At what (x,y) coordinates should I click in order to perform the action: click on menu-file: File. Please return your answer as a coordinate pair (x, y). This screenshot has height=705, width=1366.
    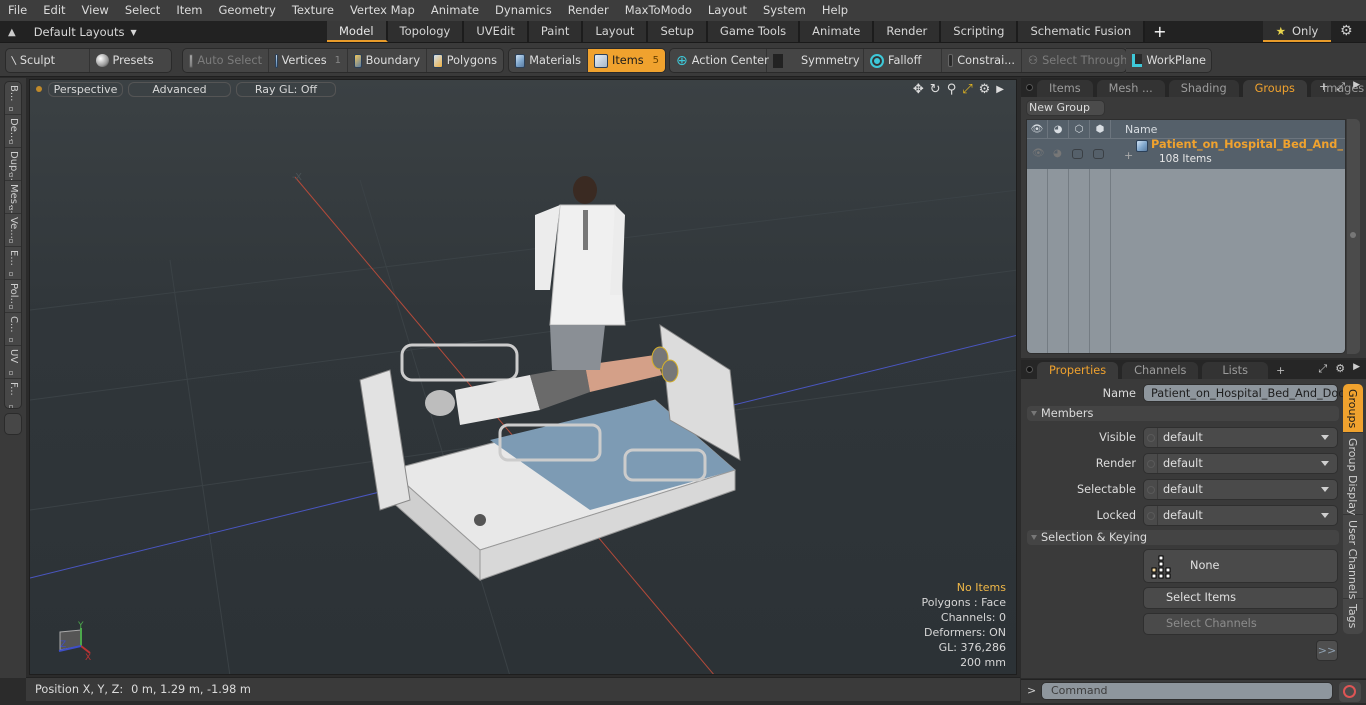
    Looking at the image, I should click on (17, 10).